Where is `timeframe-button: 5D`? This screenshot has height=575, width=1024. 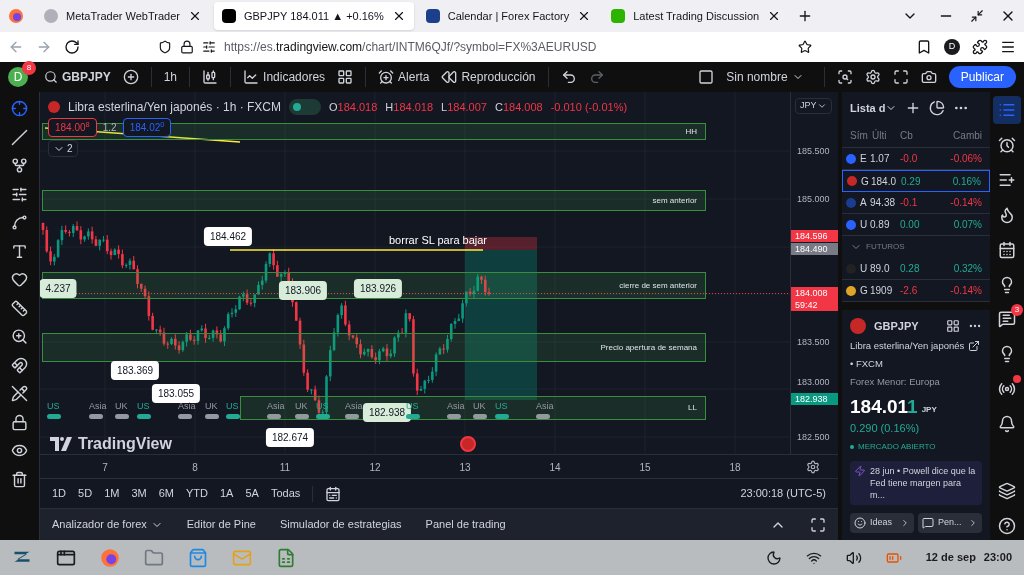
timeframe-button: 5D is located at coordinates (85, 493).